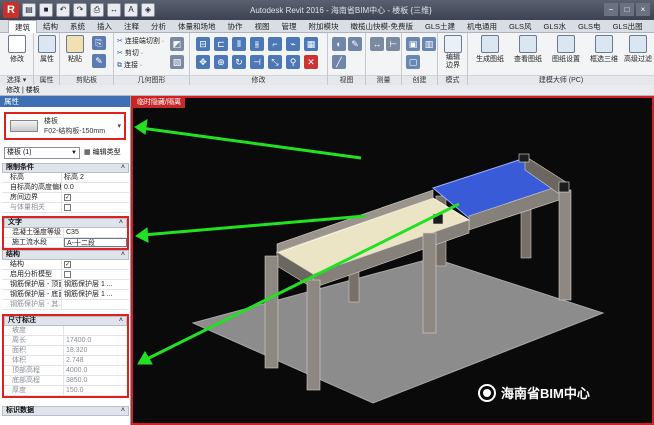  Describe the element at coordinates (627, 9) in the screenshot. I see `maximize-button: □` at that location.